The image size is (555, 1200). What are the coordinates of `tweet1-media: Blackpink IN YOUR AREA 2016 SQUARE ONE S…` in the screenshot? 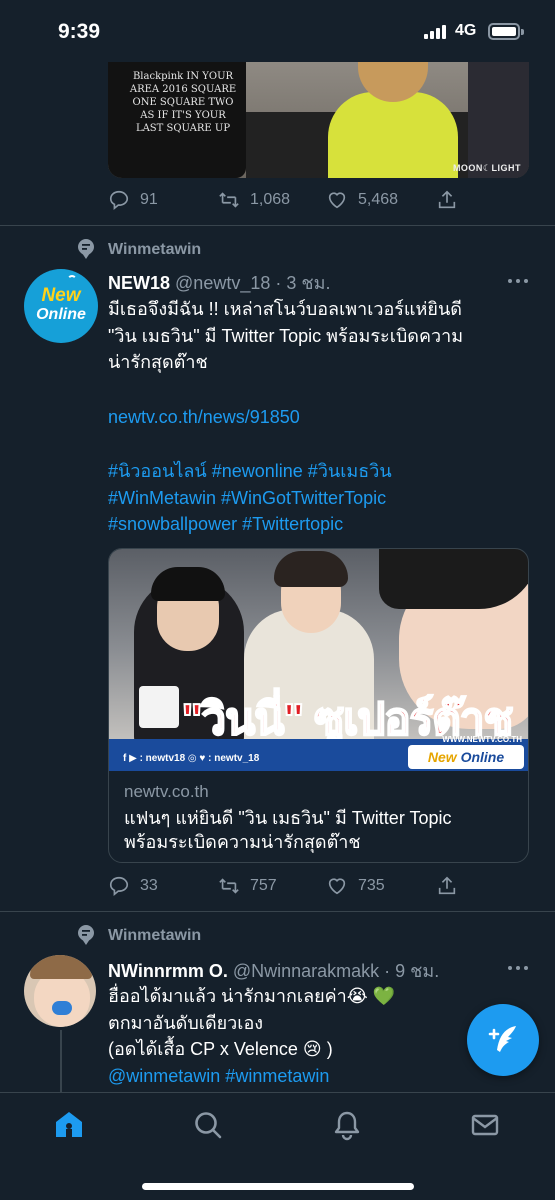 It's located at (318, 120).